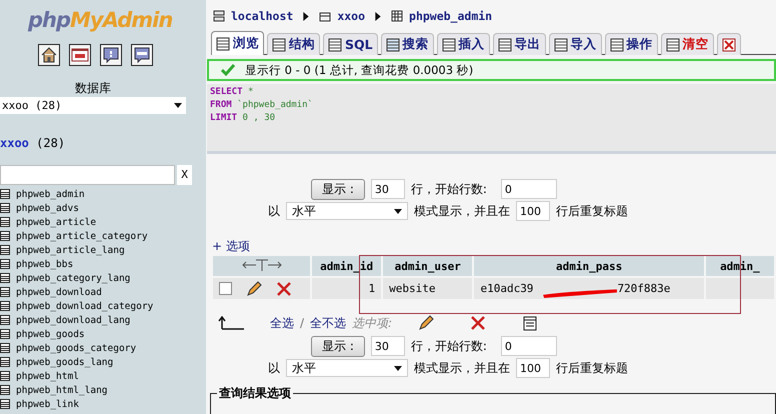  Describe the element at coordinates (631, 44) in the screenshot. I see `tab: 操作` at that location.